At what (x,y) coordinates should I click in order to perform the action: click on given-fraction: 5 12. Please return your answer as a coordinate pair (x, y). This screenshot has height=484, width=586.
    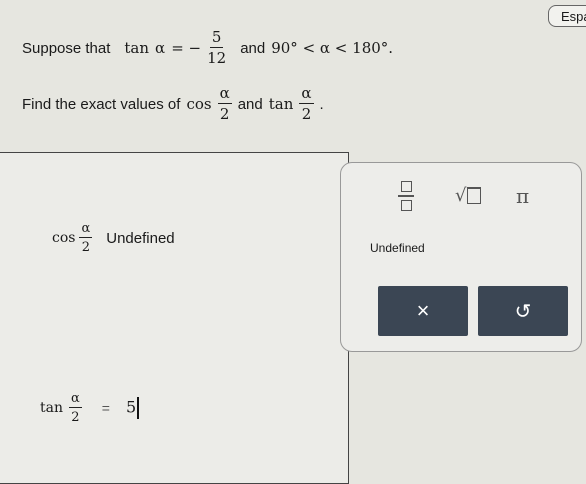
    Looking at the image, I should click on (216, 48).